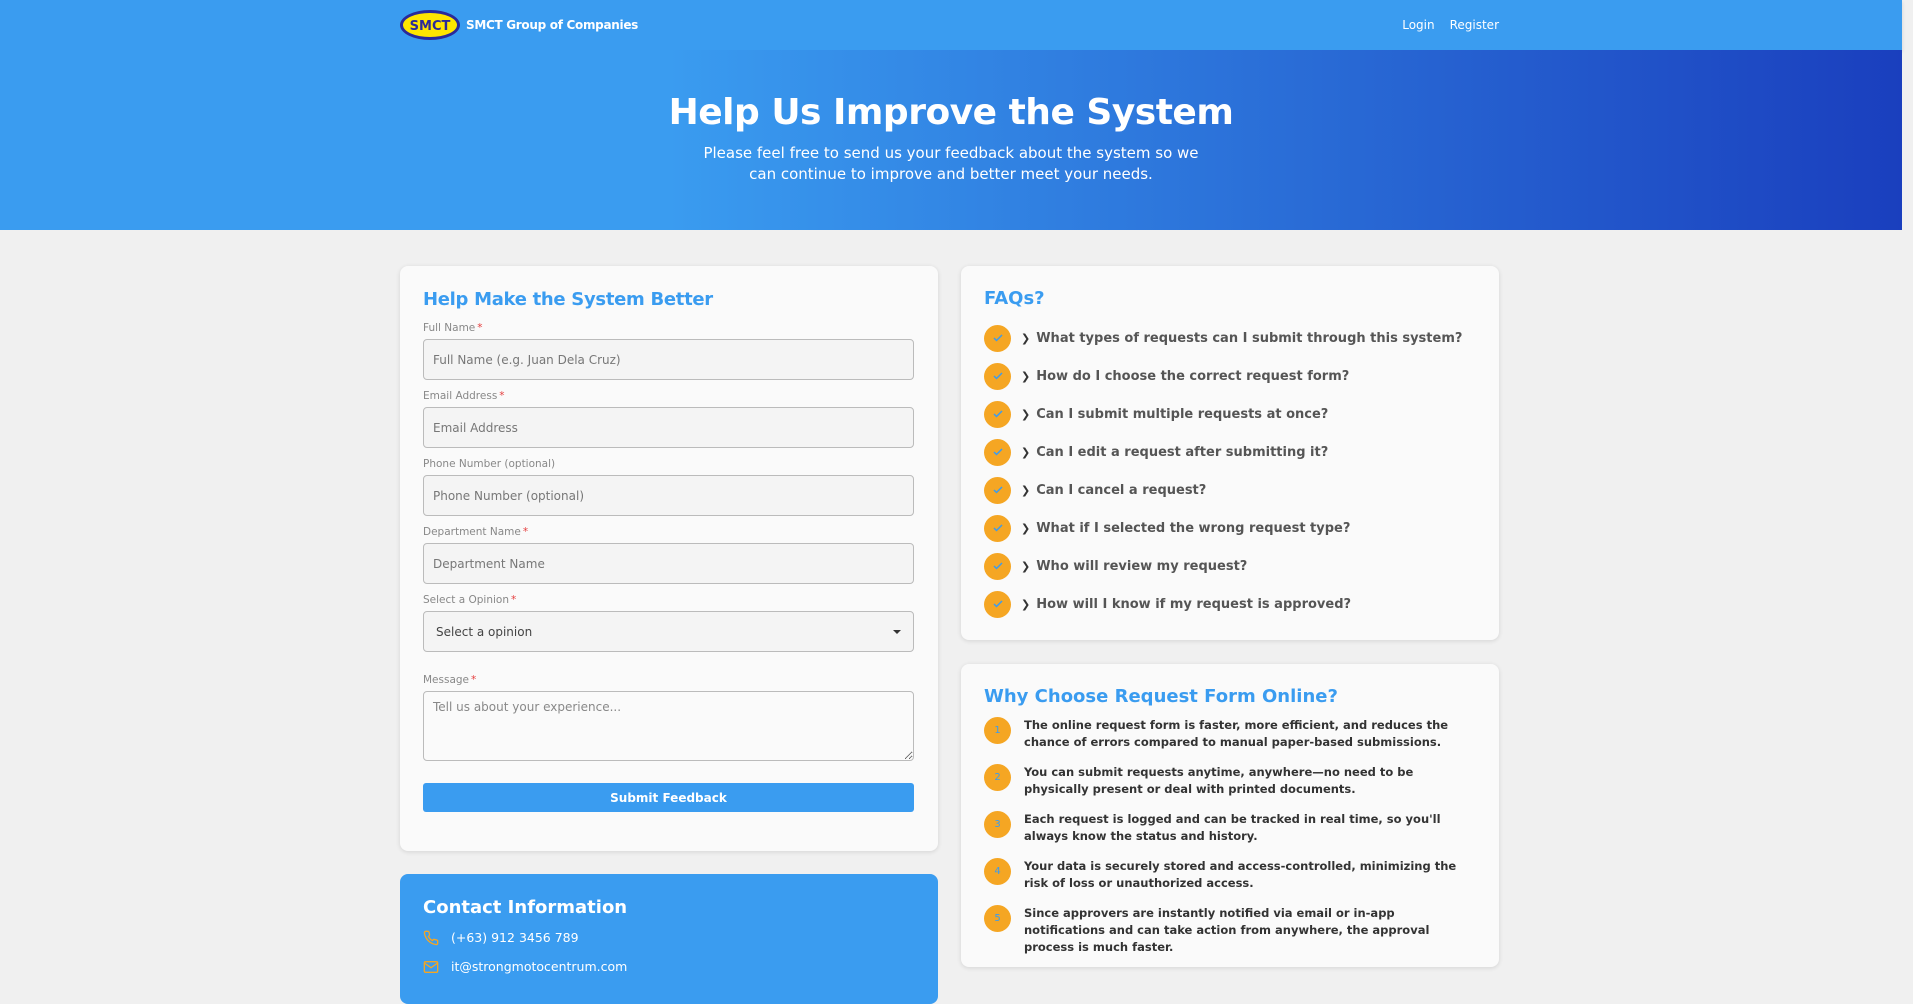 This screenshot has height=1004, width=1913. What do you see at coordinates (1142, 566) in the screenshot?
I see `faq-question: Who will review my request?` at bounding box center [1142, 566].